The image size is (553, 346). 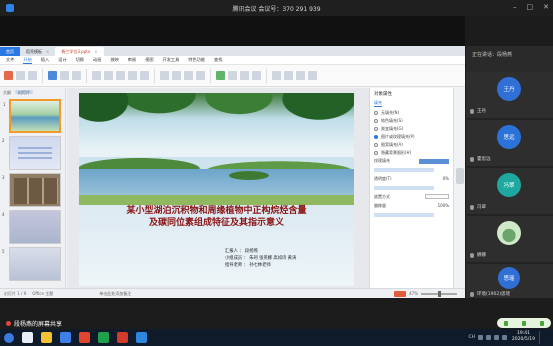 What do you see at coordinates (509, 191) in the screenshot?
I see `participant-tile: 冯翠 冯翠` at bounding box center [509, 191].